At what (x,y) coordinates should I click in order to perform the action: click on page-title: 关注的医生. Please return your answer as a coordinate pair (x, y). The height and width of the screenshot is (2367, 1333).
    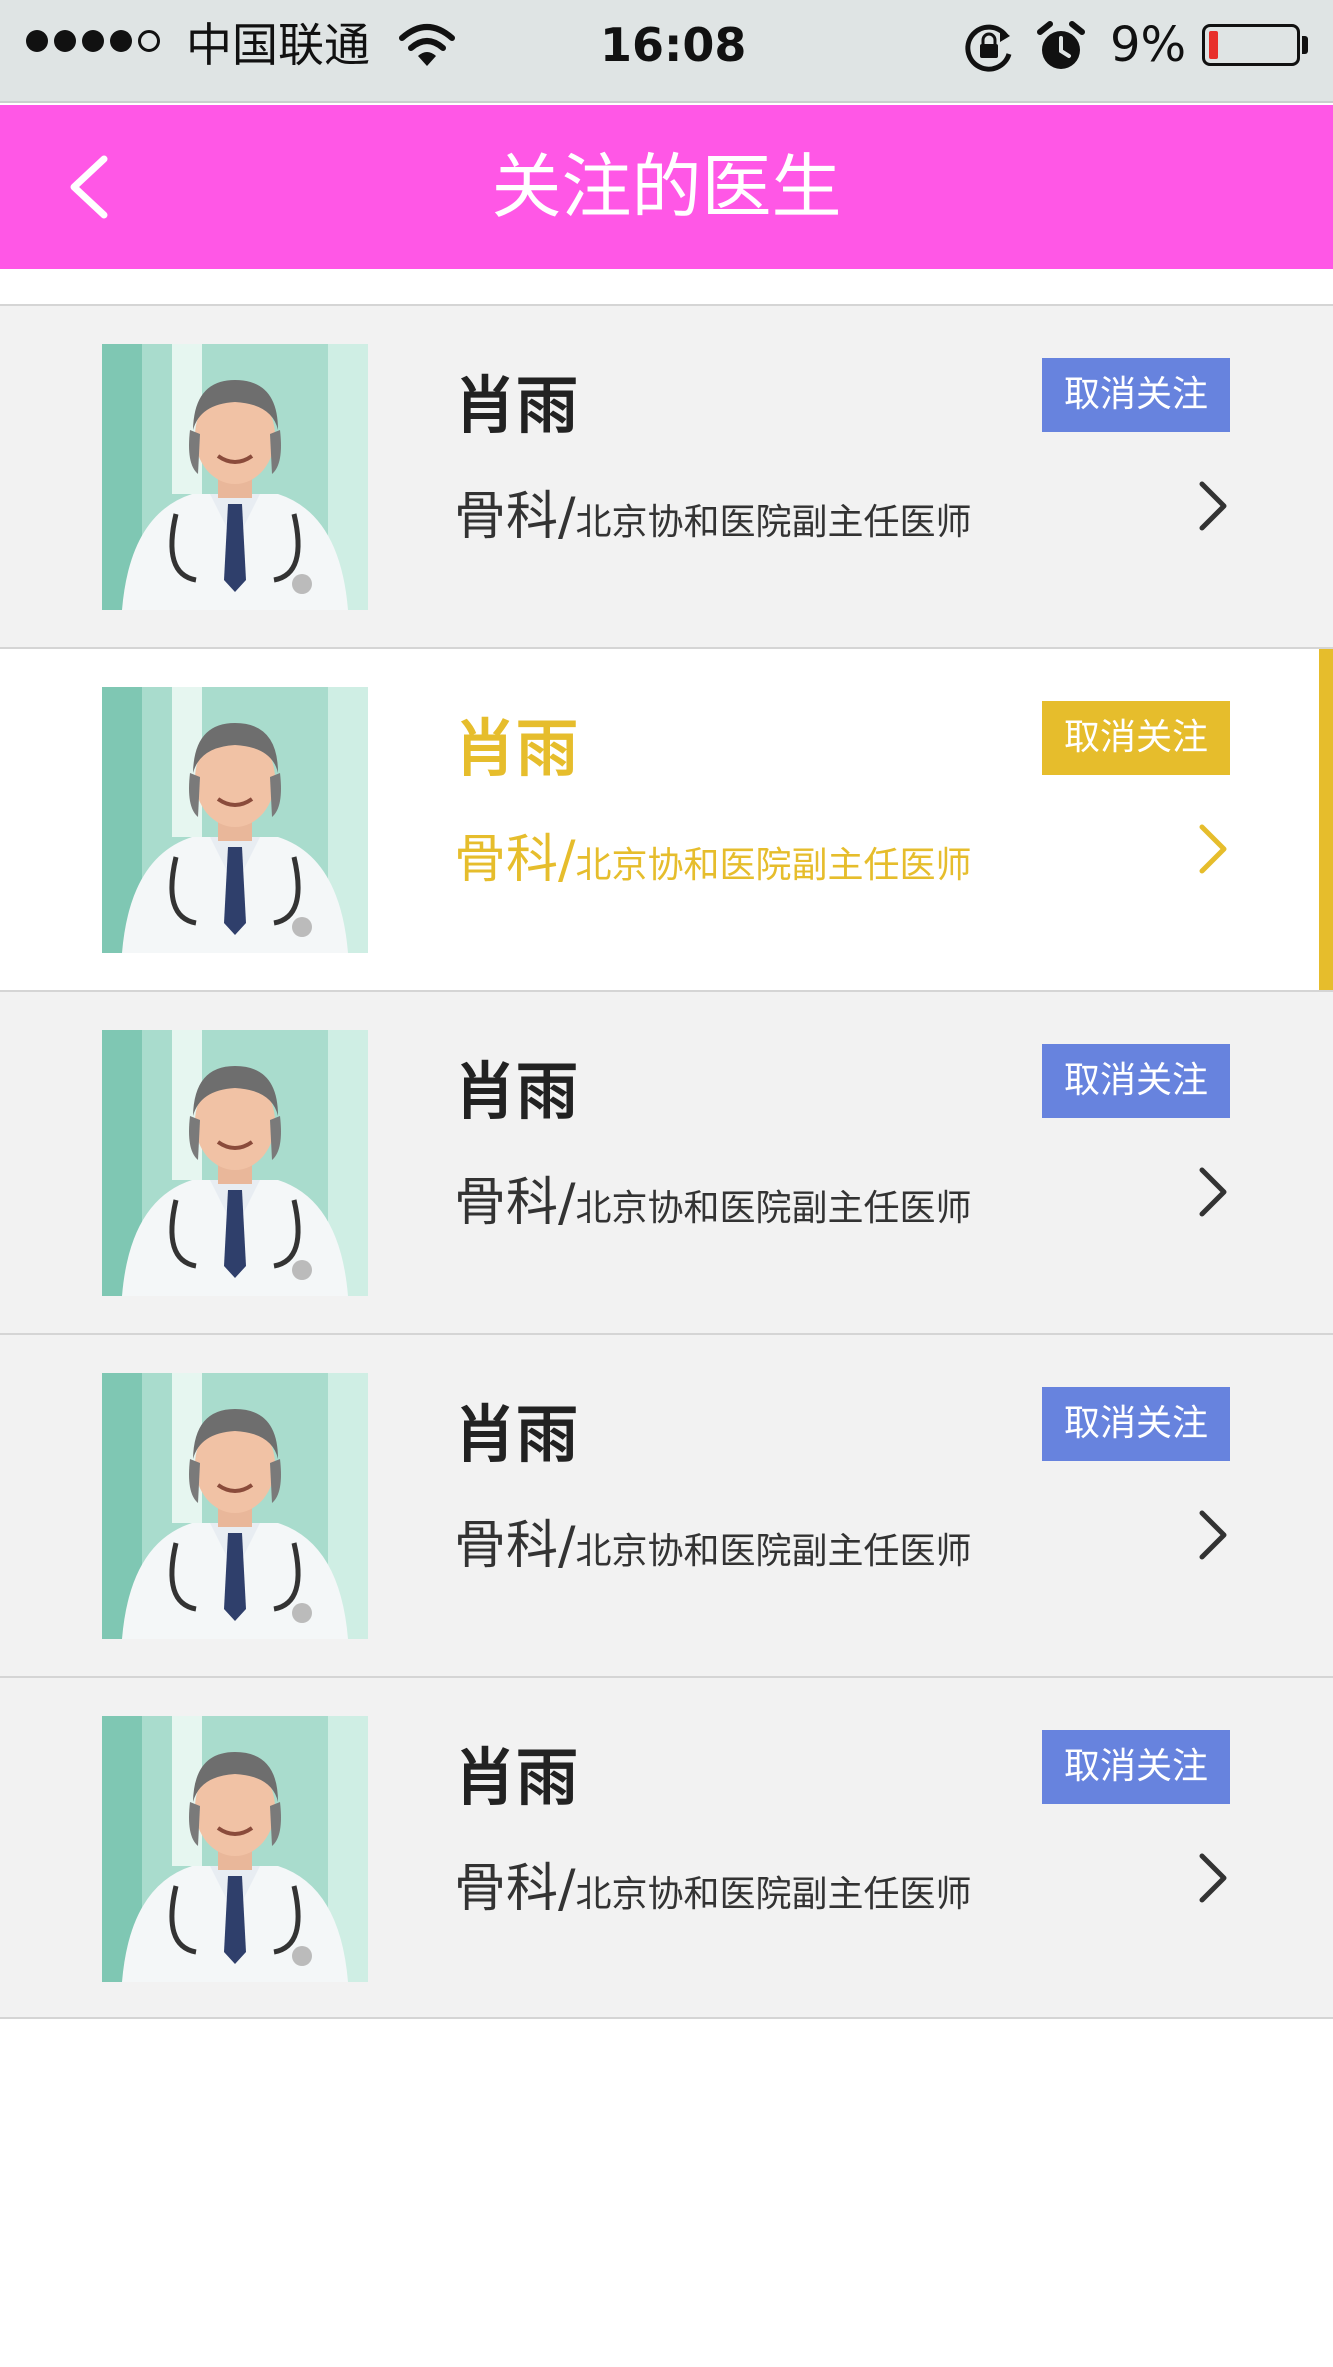
    Looking at the image, I should click on (666, 187).